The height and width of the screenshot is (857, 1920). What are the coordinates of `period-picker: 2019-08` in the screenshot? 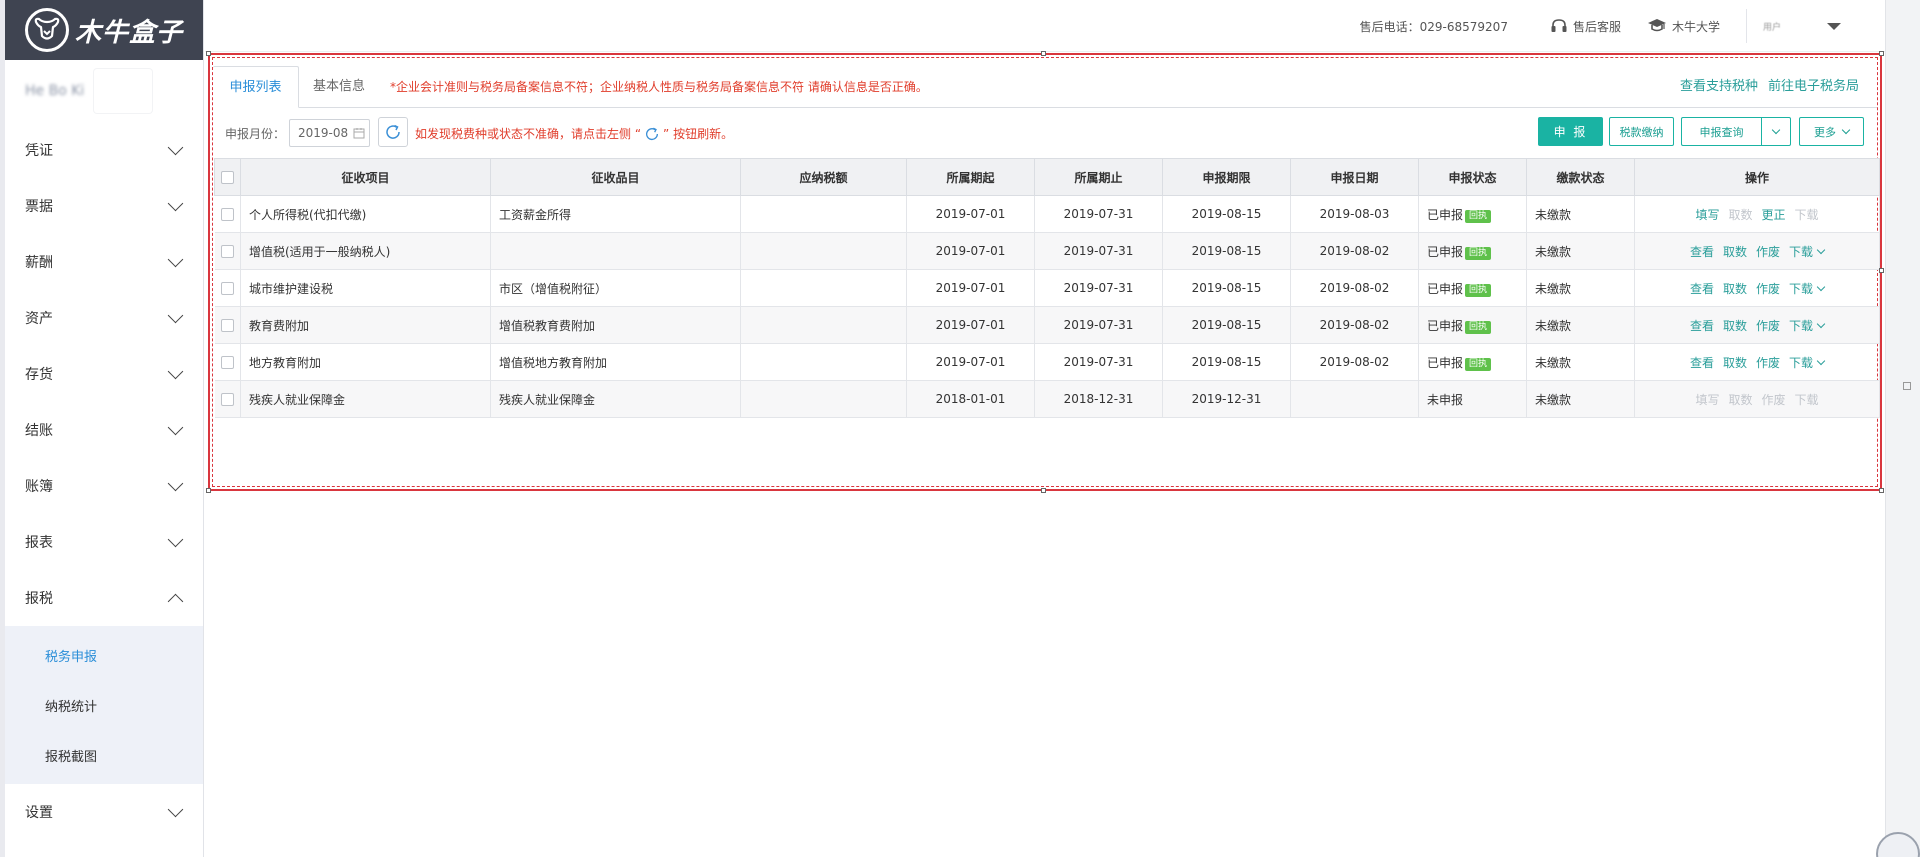 It's located at (329, 133).